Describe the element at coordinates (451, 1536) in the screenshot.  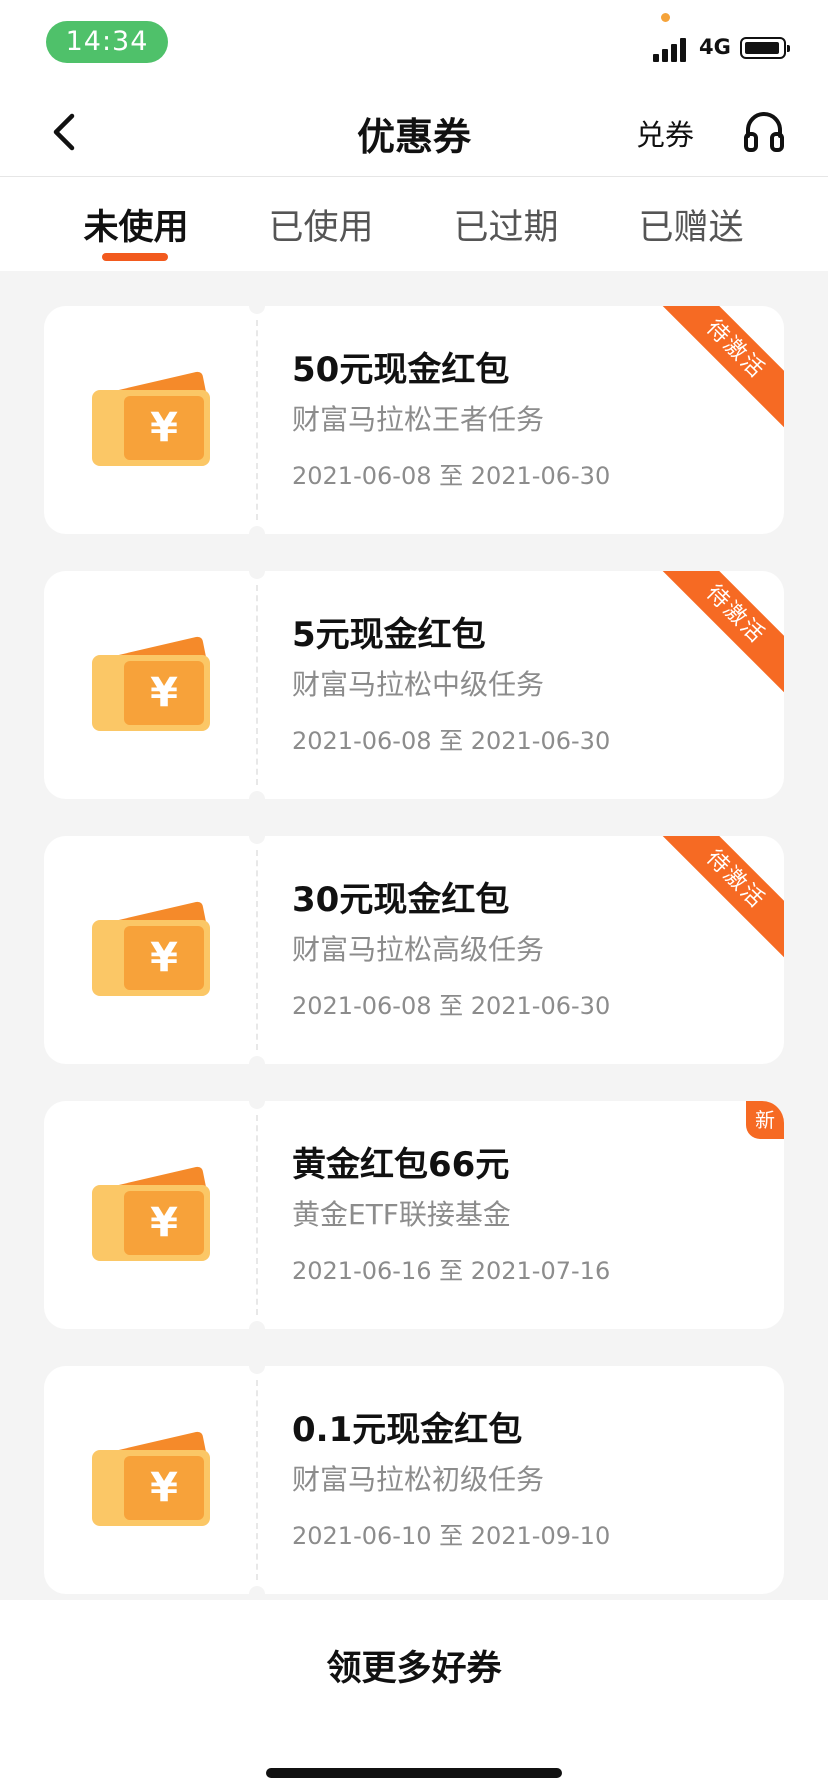
I see `coupon-validity-dates: 2021-06-10 至 2021-09-10` at that location.